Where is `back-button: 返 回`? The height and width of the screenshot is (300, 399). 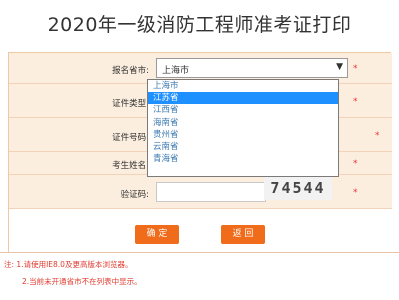
back-button: 返 回 is located at coordinates (243, 234).